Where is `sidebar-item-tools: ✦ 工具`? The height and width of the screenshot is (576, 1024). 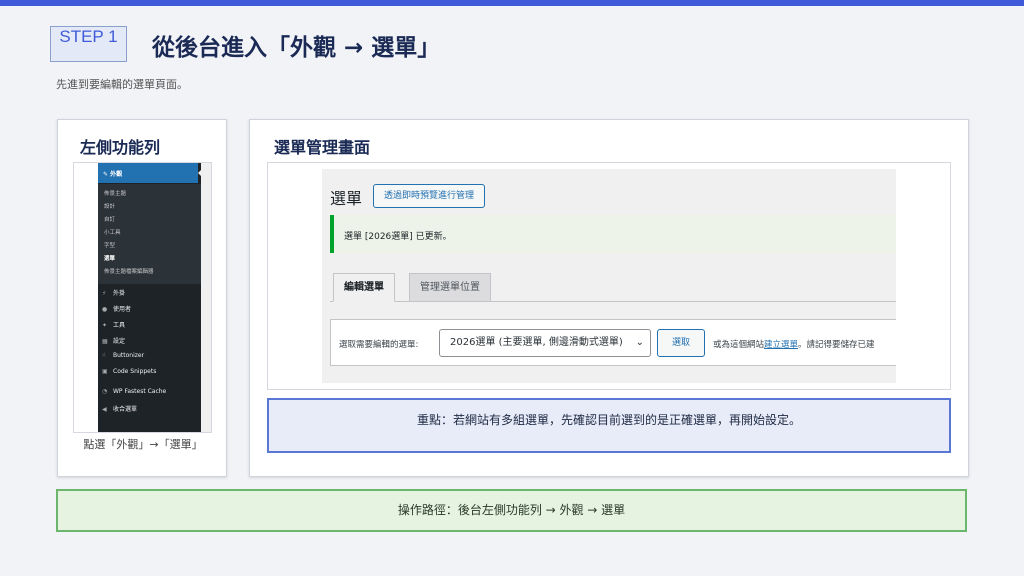 sidebar-item-tools: ✦ 工具 is located at coordinates (113, 324).